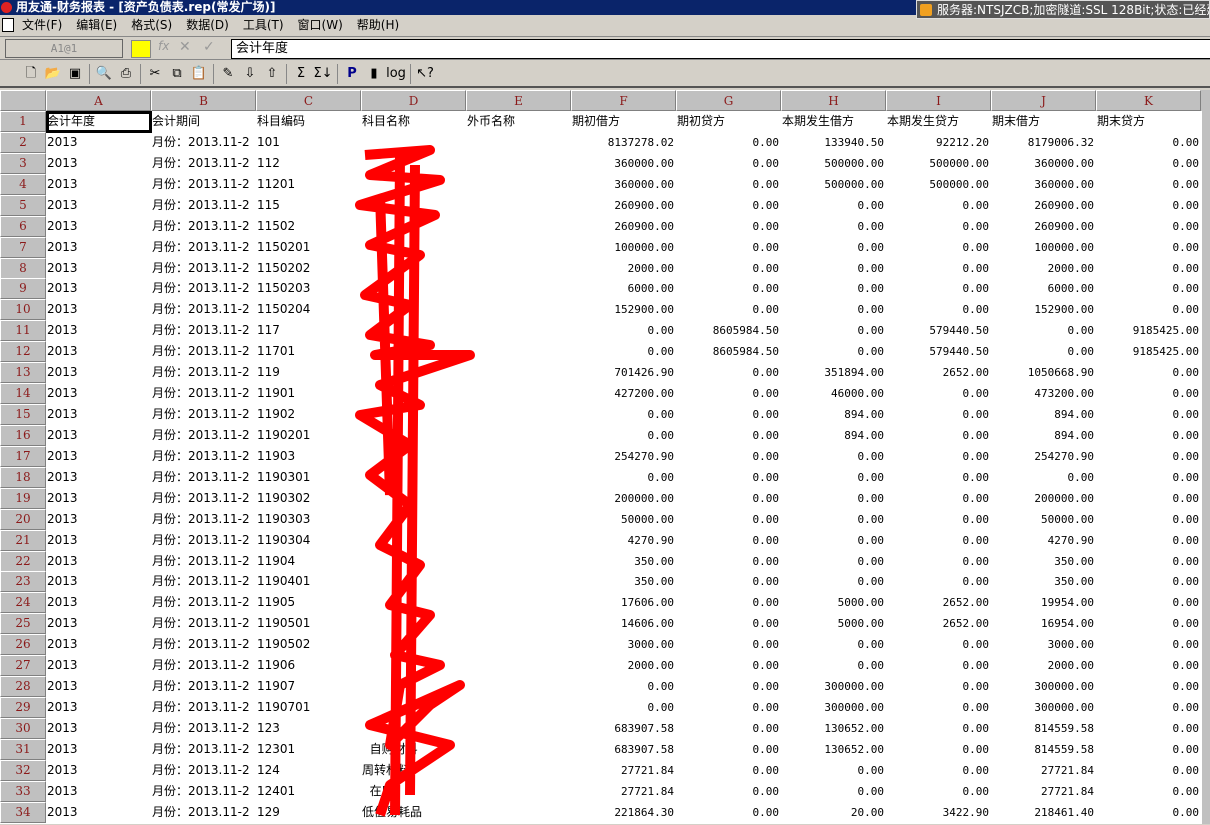 This screenshot has height=825, width=1210. I want to click on amount-cell: 14606.00, so click(623, 623).